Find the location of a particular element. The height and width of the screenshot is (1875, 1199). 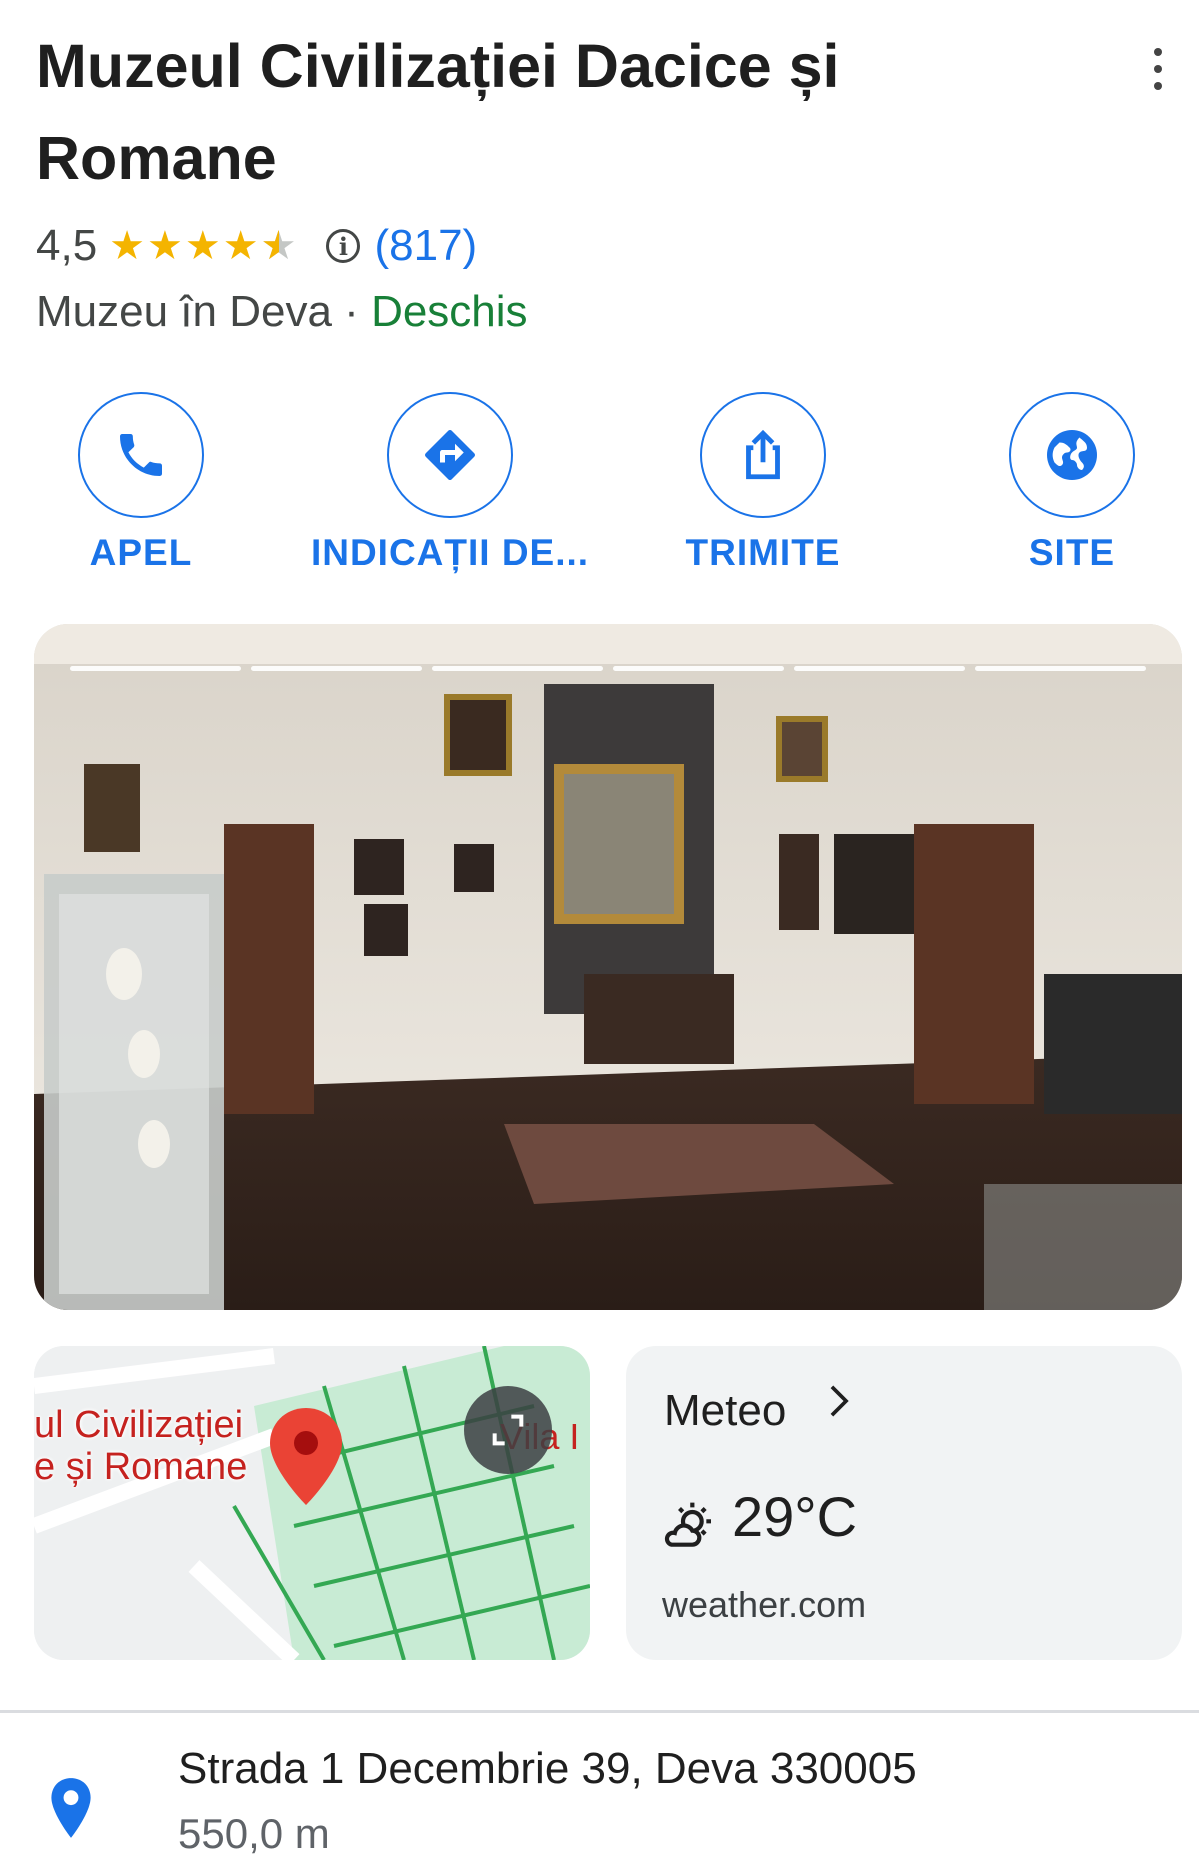

chevron-right-icon is located at coordinates (839, 1401).